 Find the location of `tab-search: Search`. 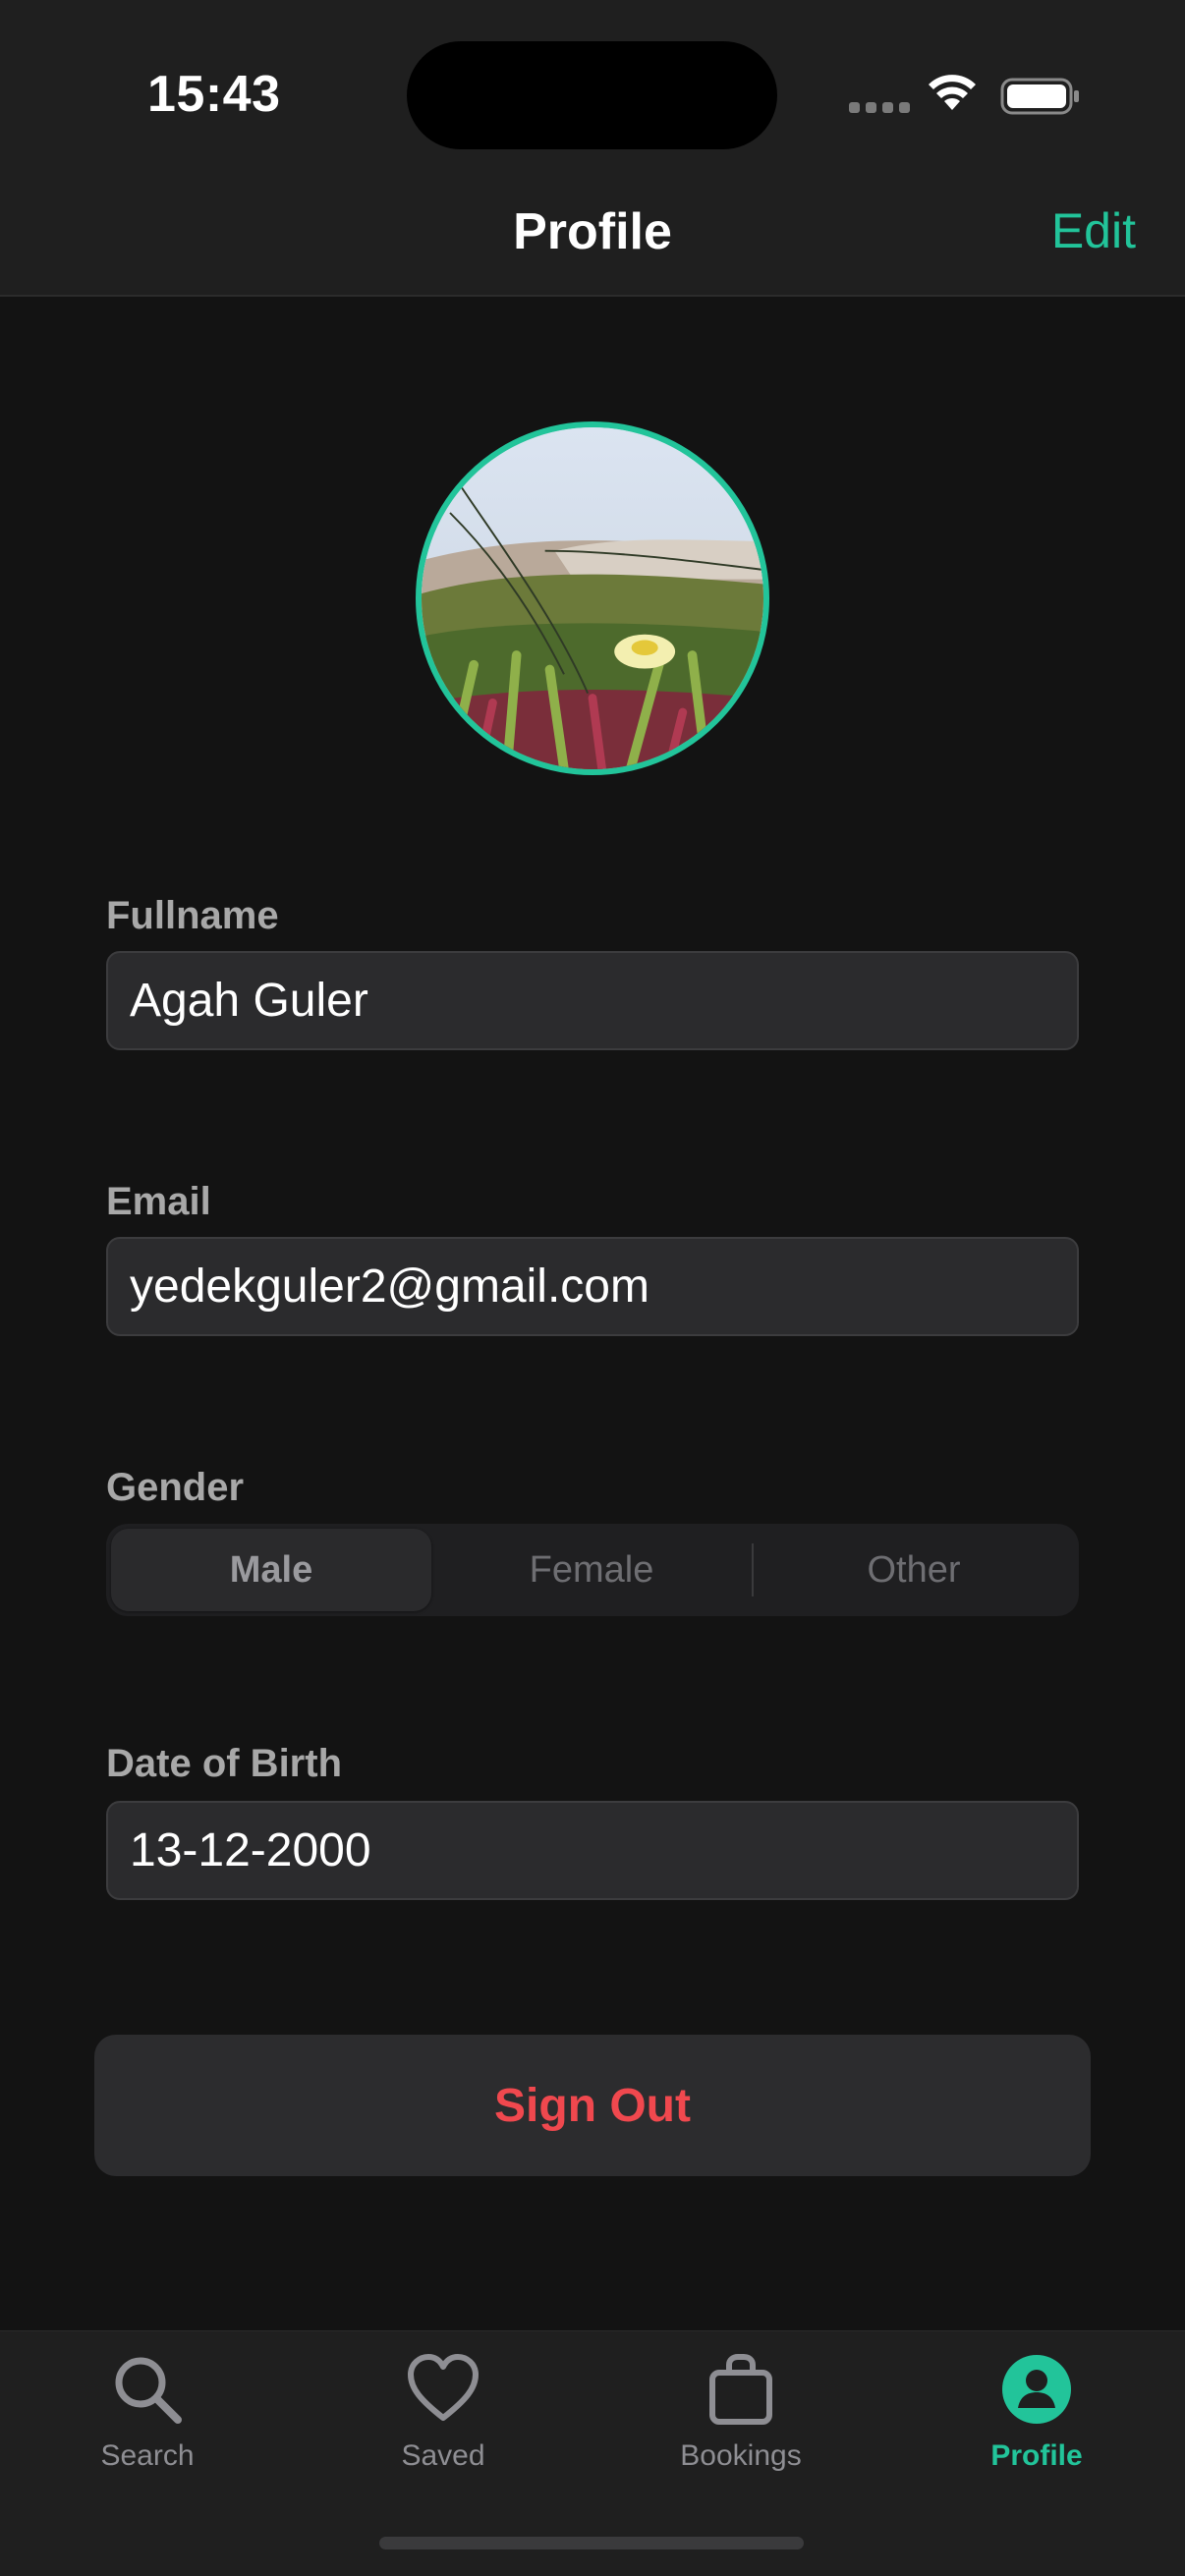

tab-search: Search is located at coordinates (148, 2422).